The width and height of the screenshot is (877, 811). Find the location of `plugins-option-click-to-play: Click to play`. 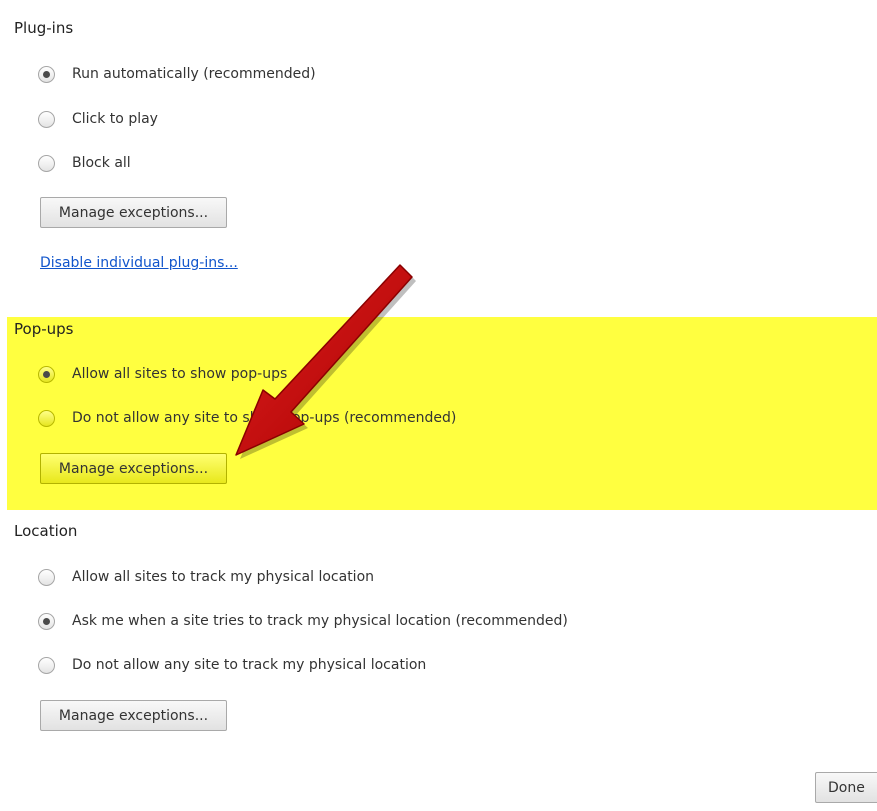

plugins-option-click-to-play: Click to play is located at coordinates (98, 119).